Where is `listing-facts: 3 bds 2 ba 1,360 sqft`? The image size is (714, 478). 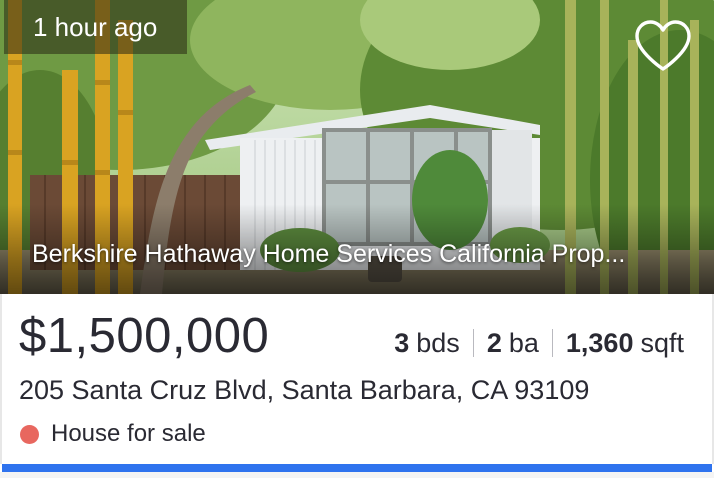 listing-facts: 3 bds 2 ba 1,360 sqft is located at coordinates (539, 343).